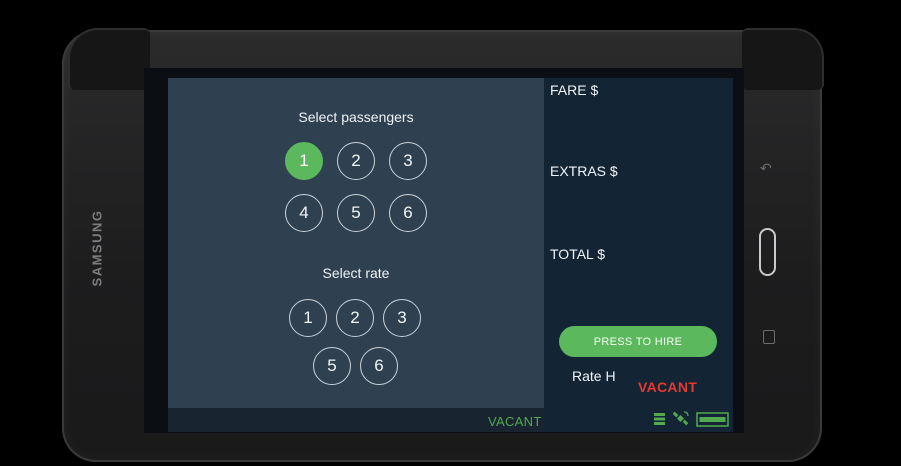 The height and width of the screenshot is (466, 901). I want to click on vacant-status-green: VACANT, so click(515, 421).